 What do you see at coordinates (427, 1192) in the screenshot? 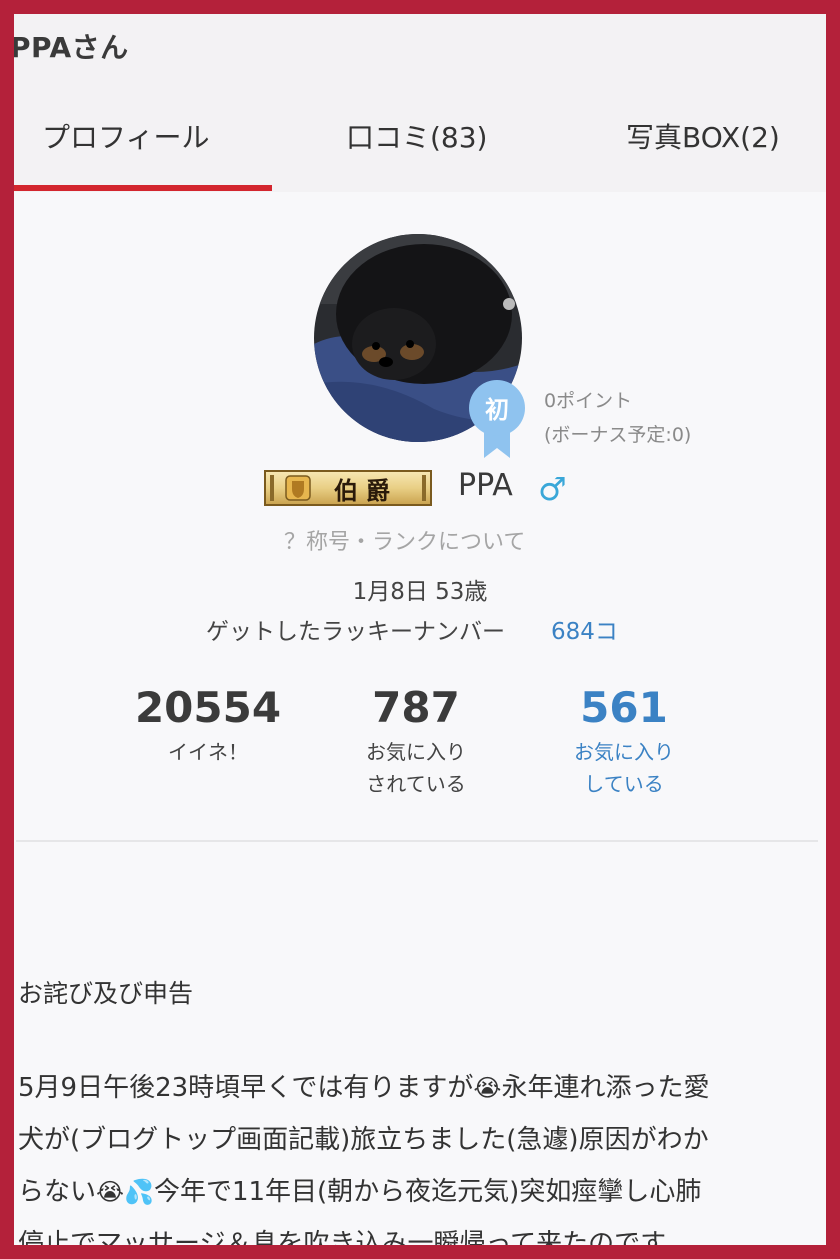
I see `post-text: 今年で11年目(朝から夜迄元気)突如痙攣し心肺` at bounding box center [427, 1192].